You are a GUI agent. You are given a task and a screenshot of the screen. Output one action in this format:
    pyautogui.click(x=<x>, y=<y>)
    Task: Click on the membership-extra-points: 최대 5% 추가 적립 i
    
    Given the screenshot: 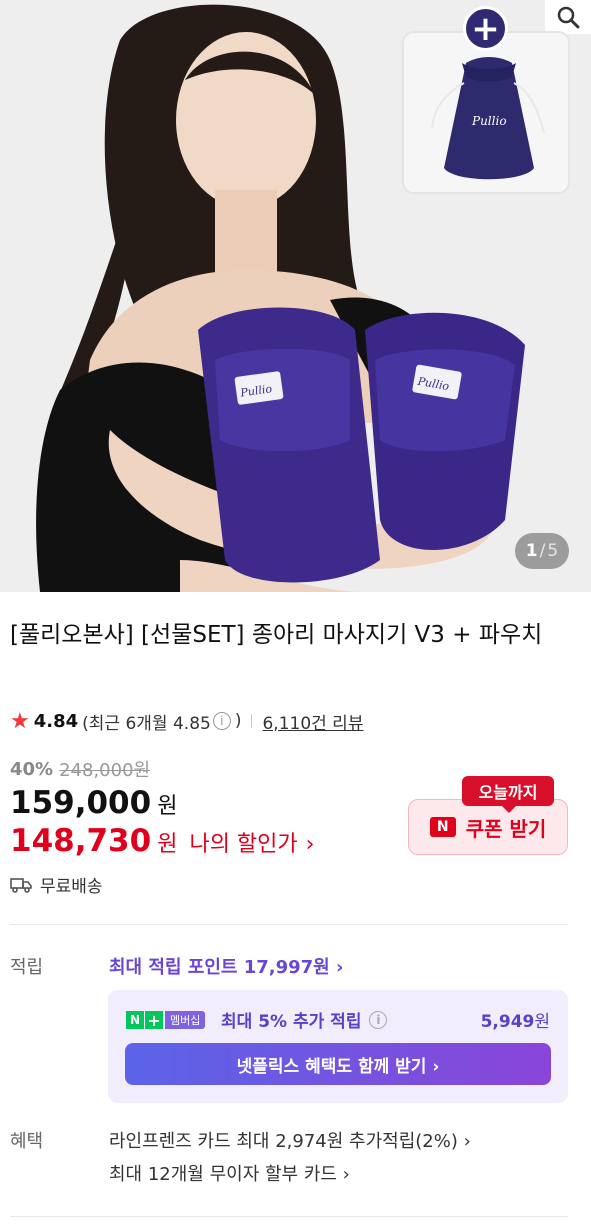 What is the action you would take?
    pyautogui.click(x=306, y=1019)
    